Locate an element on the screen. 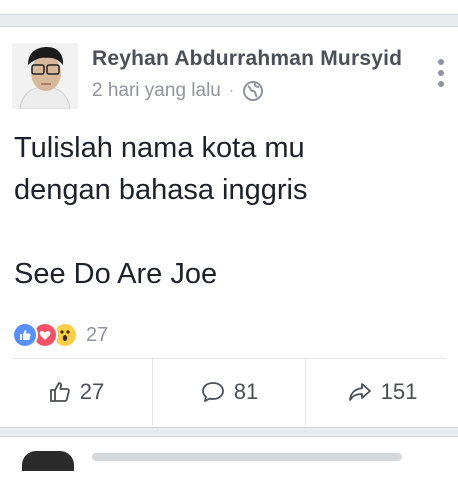  next-post-avatar is located at coordinates (48, 461).